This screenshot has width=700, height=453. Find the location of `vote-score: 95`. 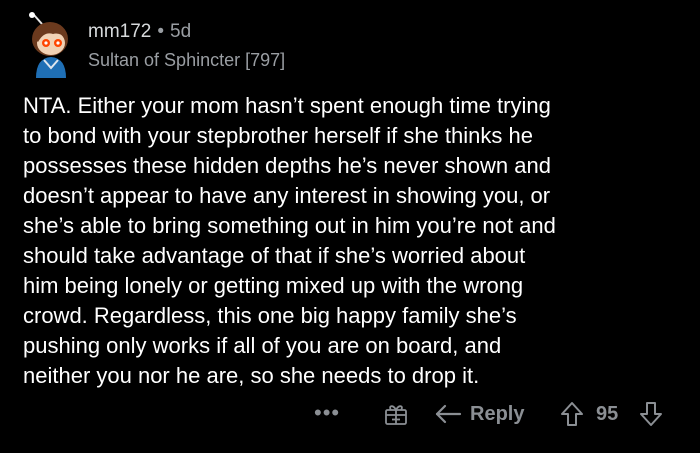

vote-score: 95 is located at coordinates (607, 414).